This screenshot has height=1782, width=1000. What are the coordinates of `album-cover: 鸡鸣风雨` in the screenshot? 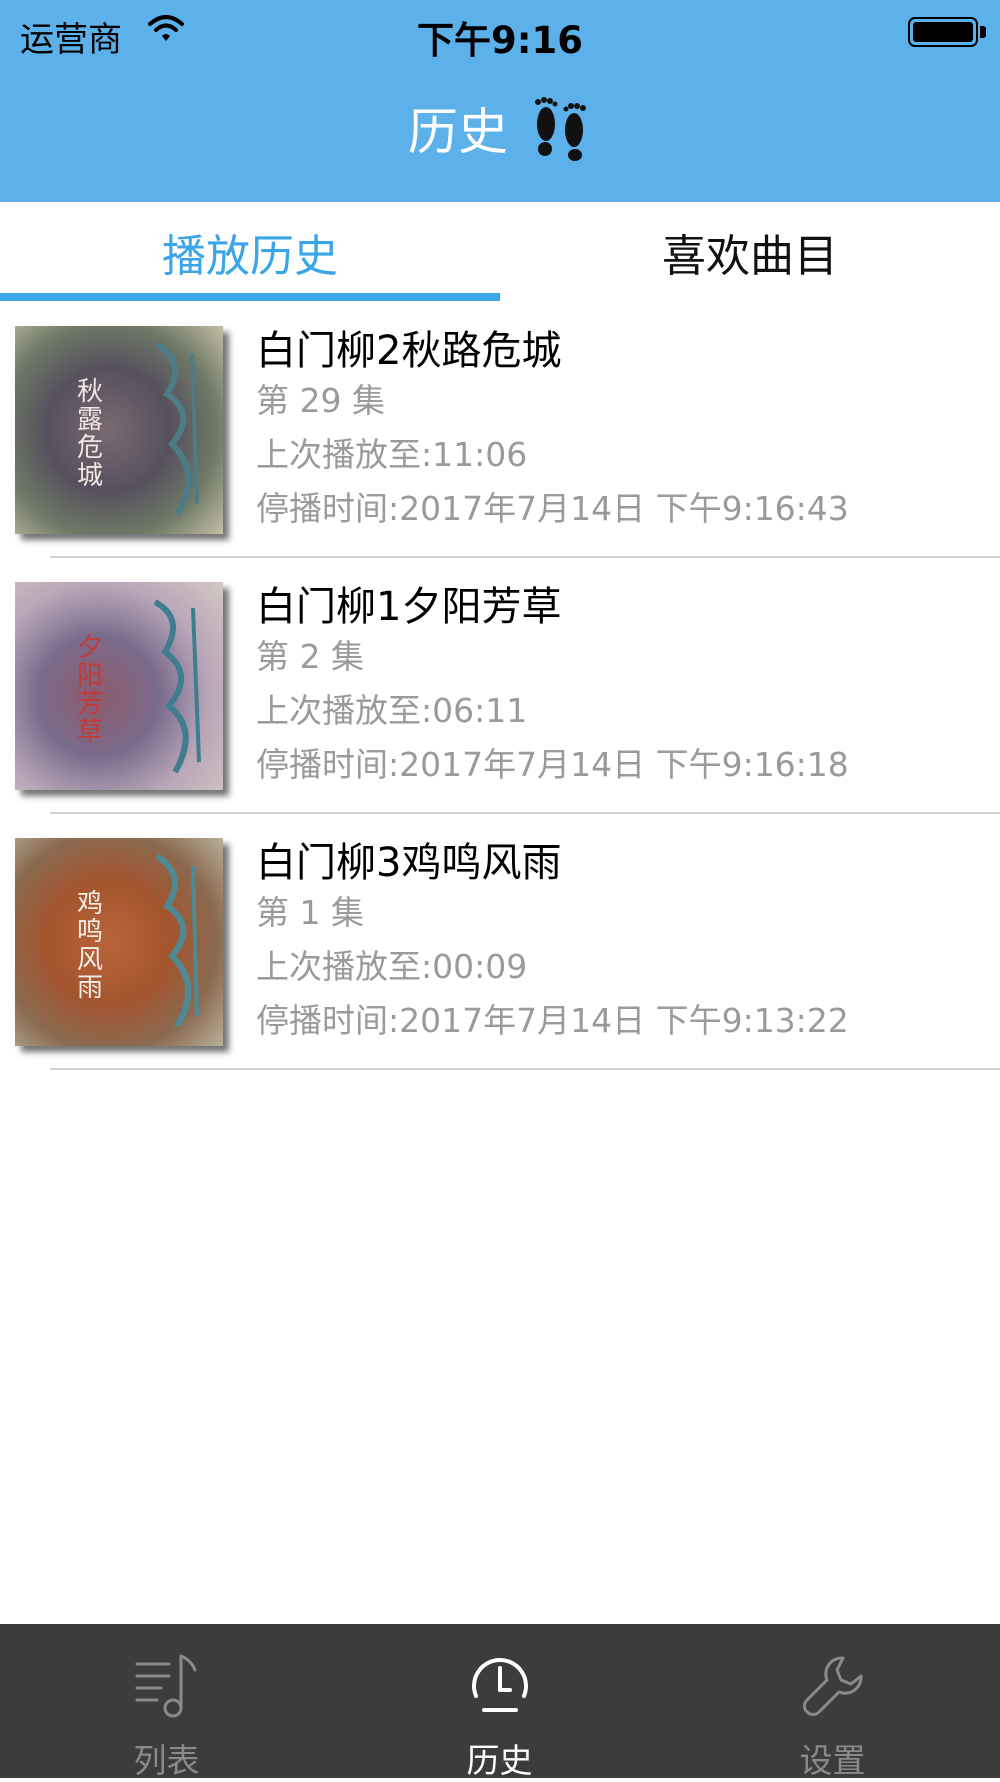 It's located at (119, 942).